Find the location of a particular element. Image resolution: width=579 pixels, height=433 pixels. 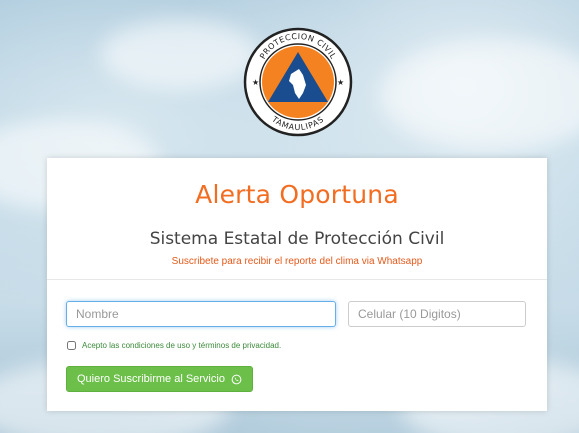

whatsapp-icon is located at coordinates (236, 379).